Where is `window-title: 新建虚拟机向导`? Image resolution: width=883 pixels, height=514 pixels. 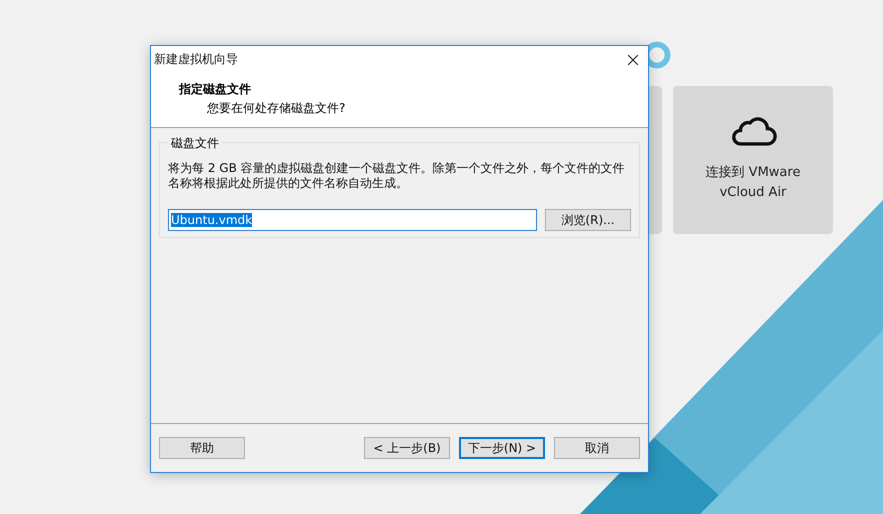 window-title: 新建虚拟机向导 is located at coordinates (196, 59).